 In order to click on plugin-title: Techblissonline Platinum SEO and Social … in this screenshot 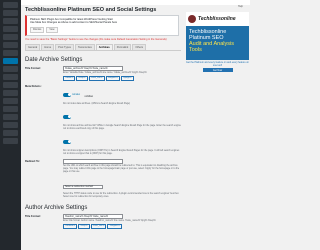, I will do `click(91, 10)`.